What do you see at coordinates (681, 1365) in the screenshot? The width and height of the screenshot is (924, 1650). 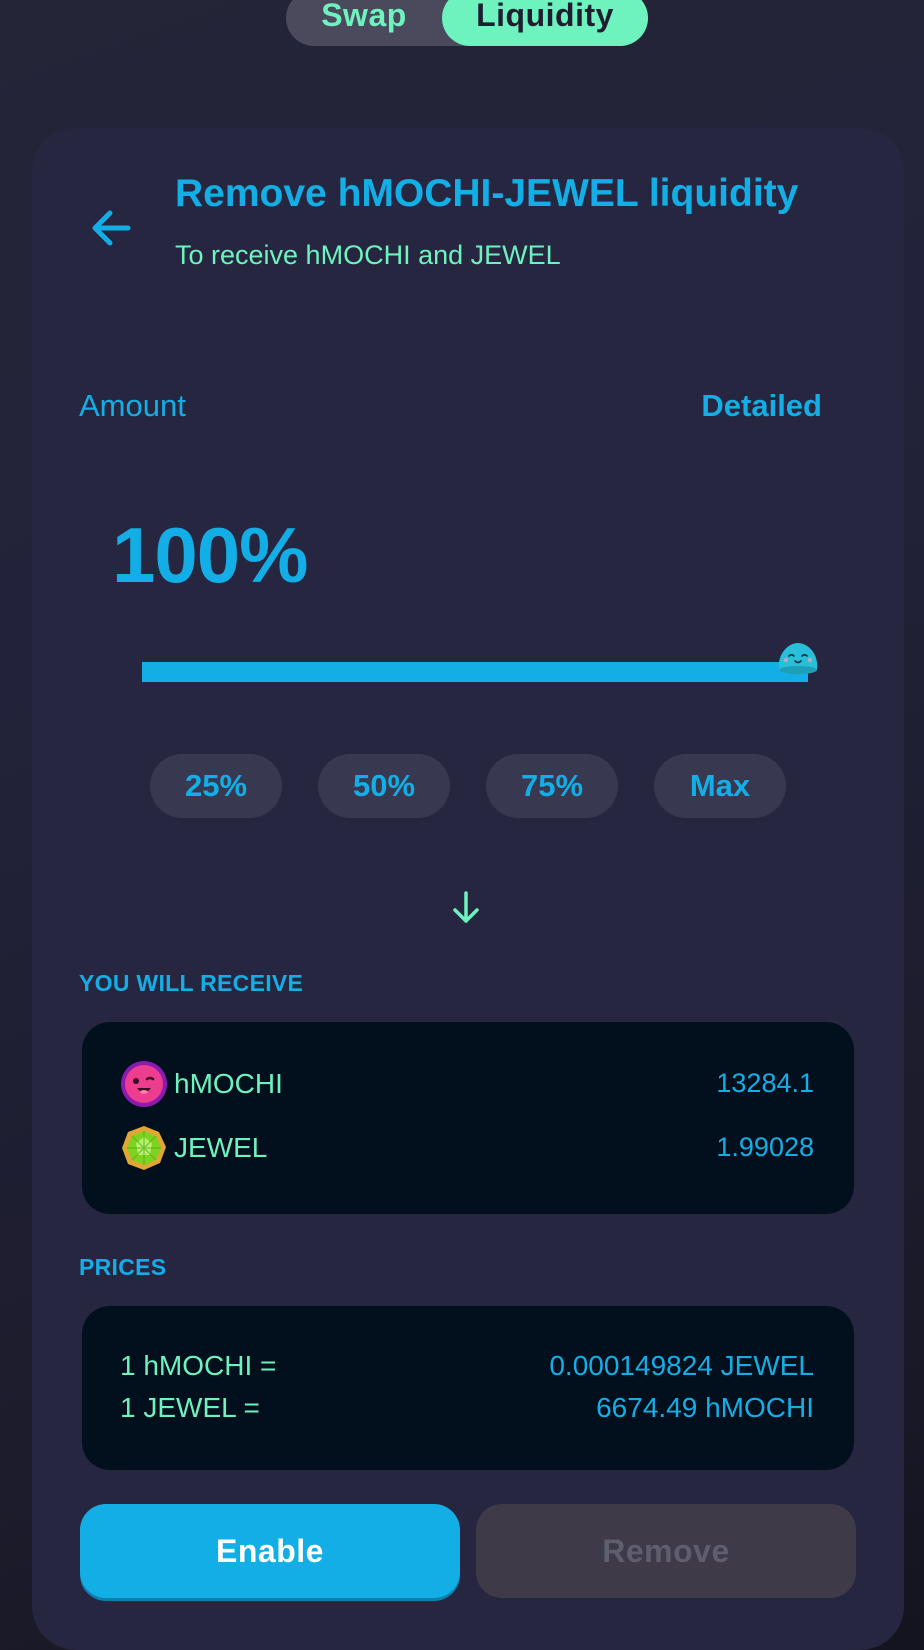 I see `price-value: 0.000149824 JEWEL` at bounding box center [681, 1365].